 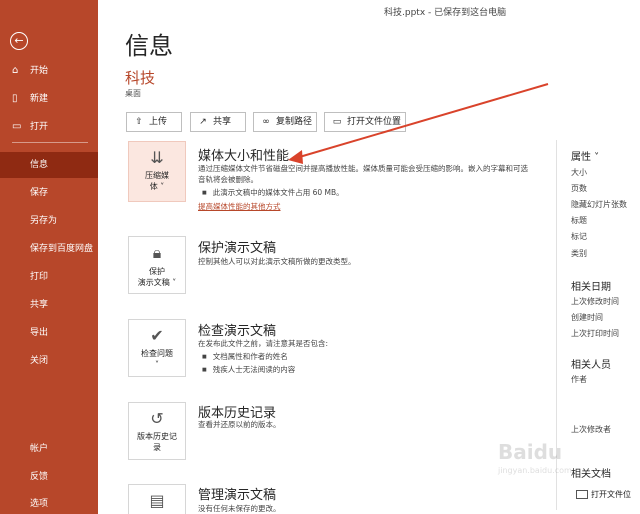 What do you see at coordinates (157, 436) in the screenshot?
I see `card-label: 版本历史记` at bounding box center [157, 436].